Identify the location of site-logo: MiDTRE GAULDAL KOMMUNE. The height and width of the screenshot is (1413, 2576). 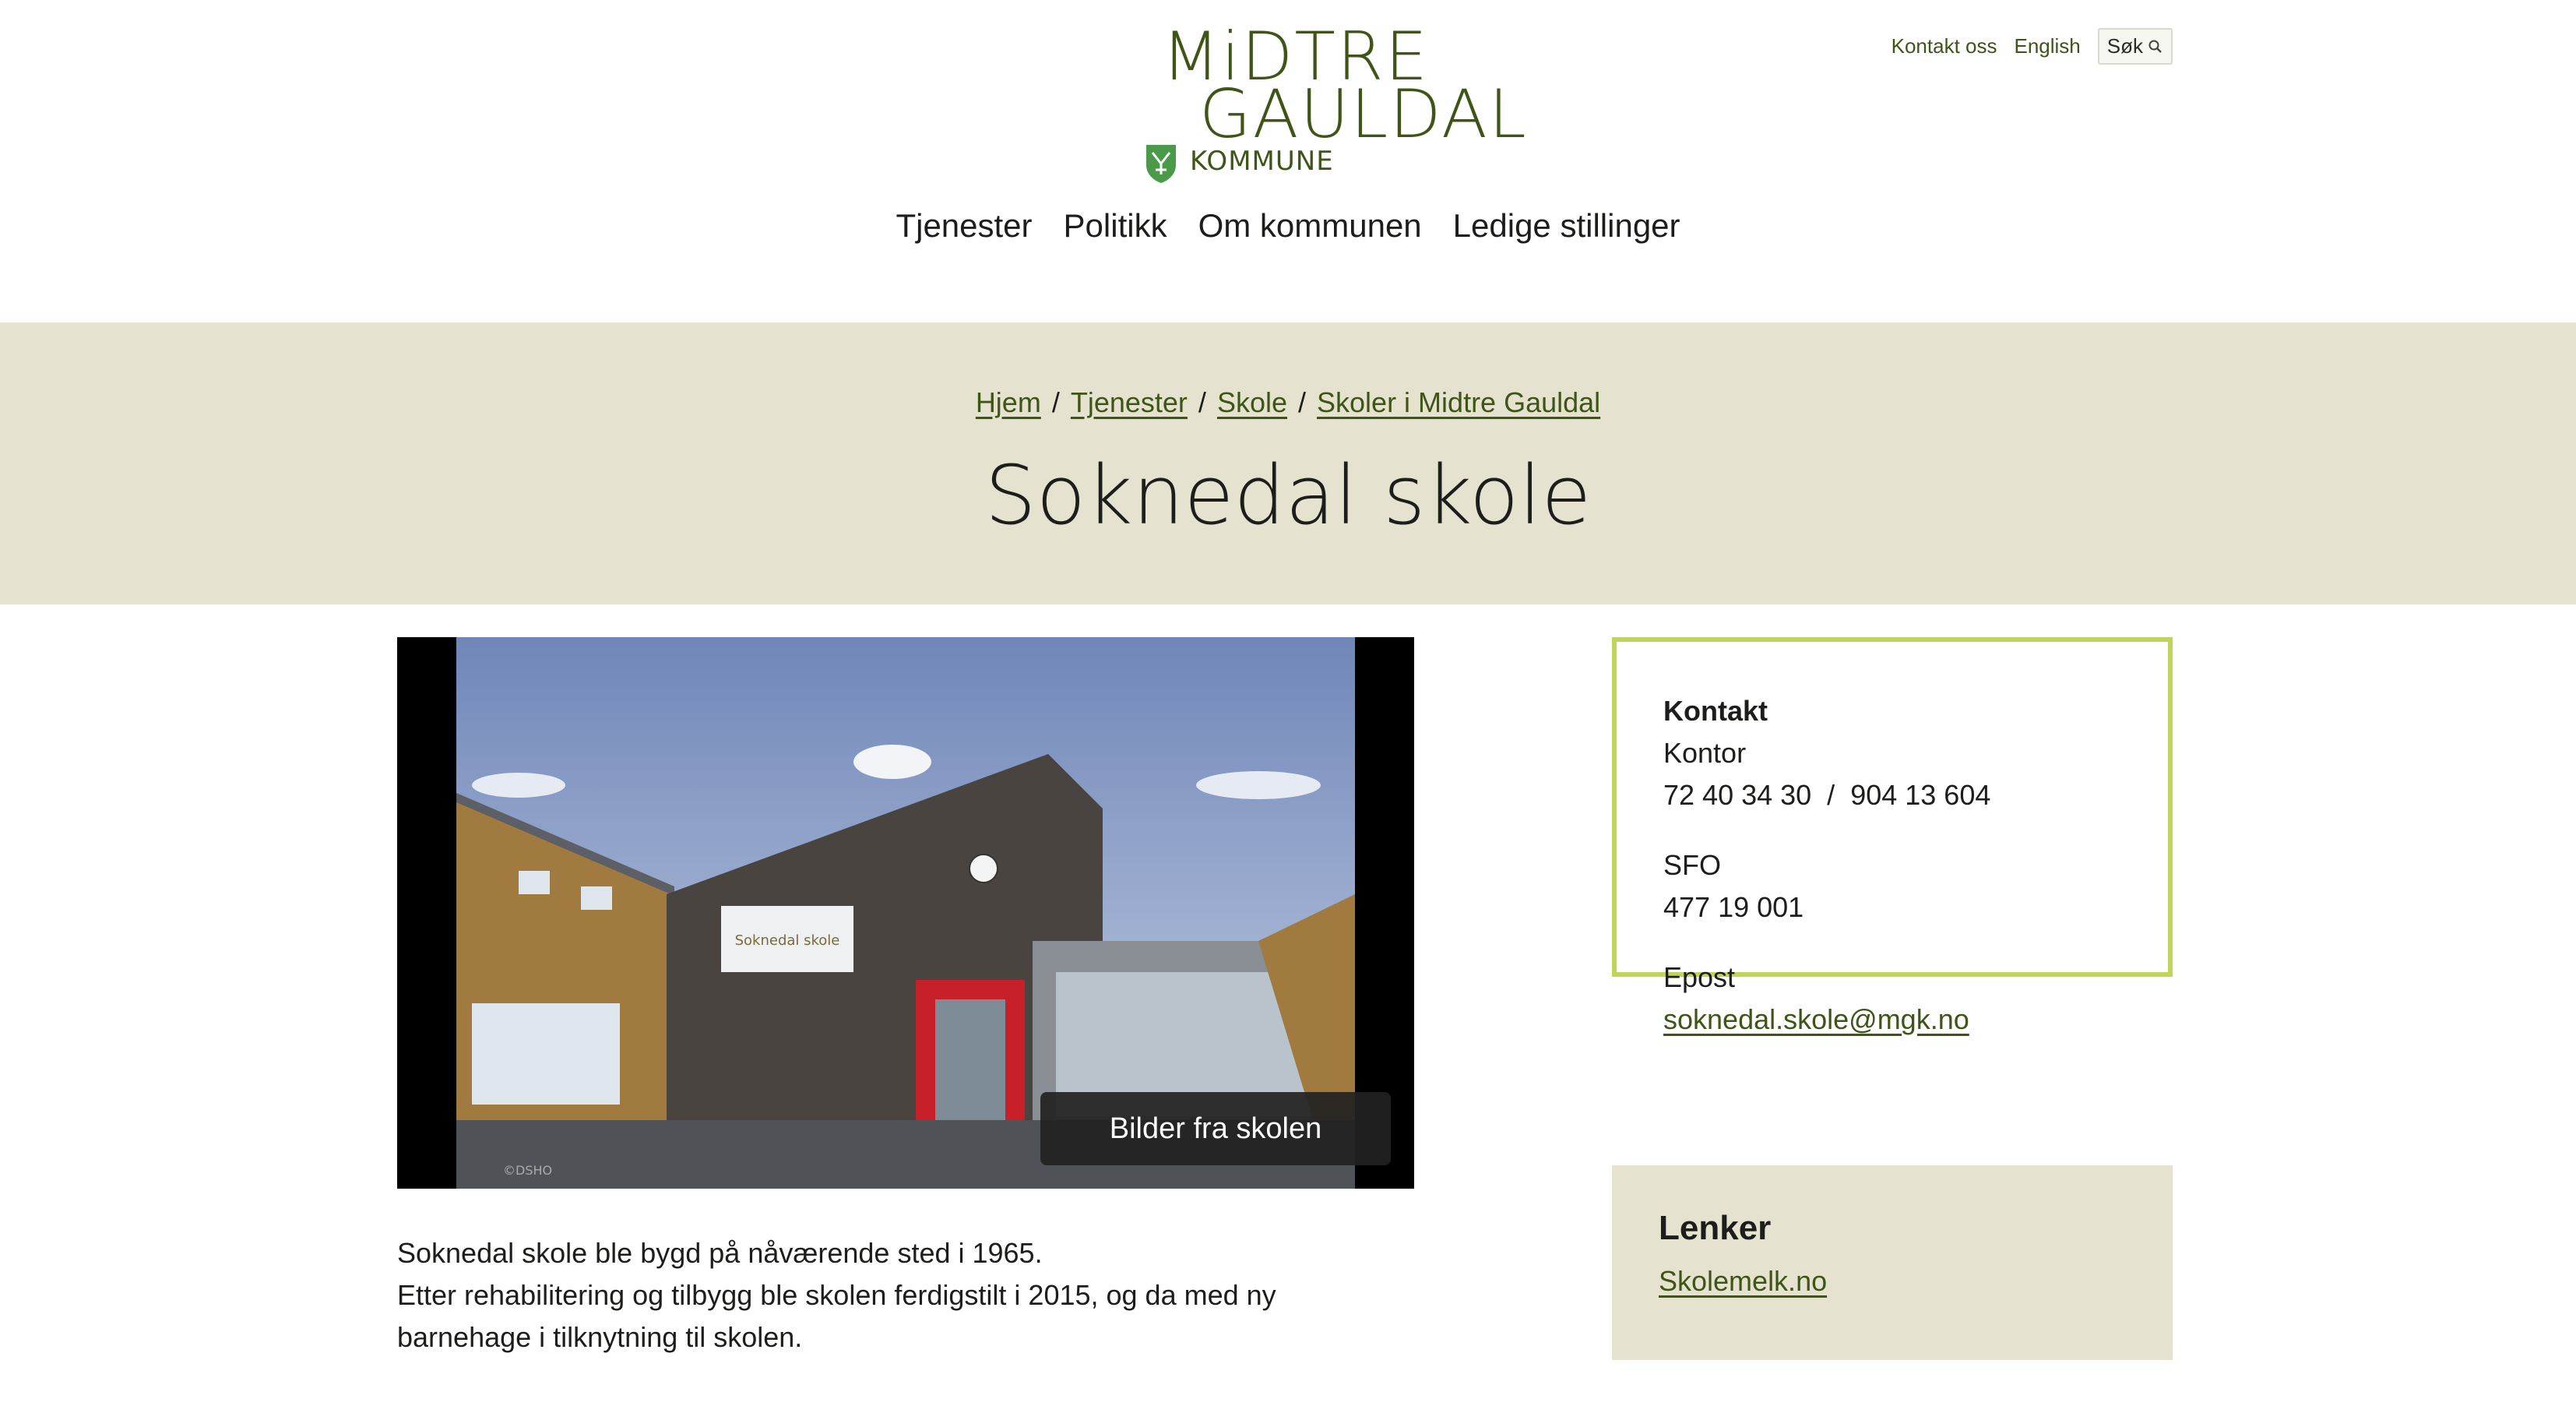
(1335, 105).